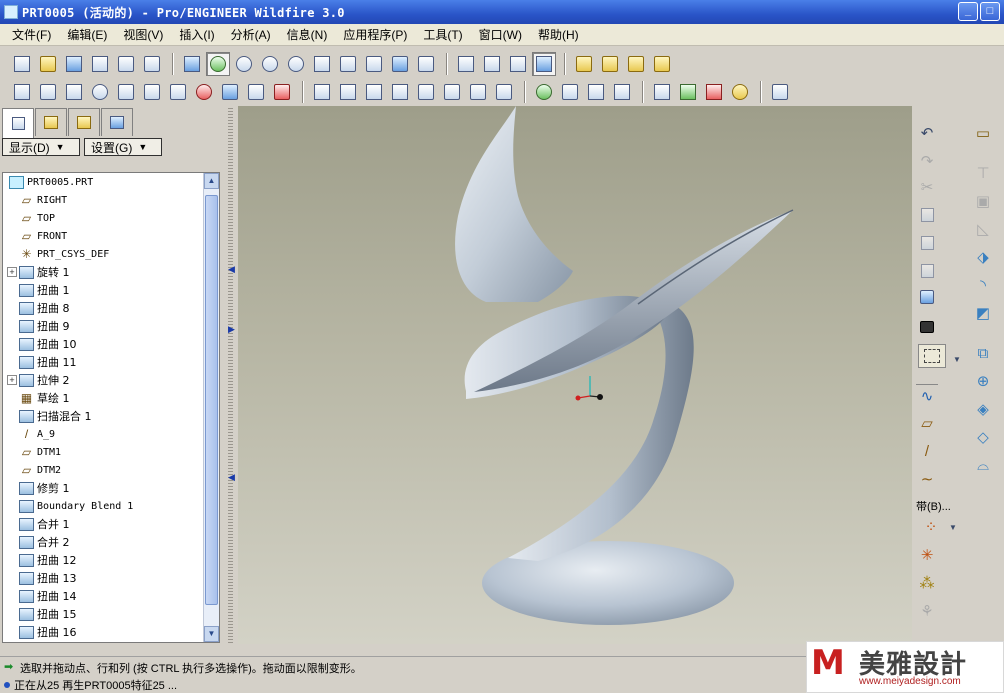 This screenshot has height=693, width=1004. What do you see at coordinates (103, 524) in the screenshot?
I see `tree-item: 合并 1` at bounding box center [103, 524].